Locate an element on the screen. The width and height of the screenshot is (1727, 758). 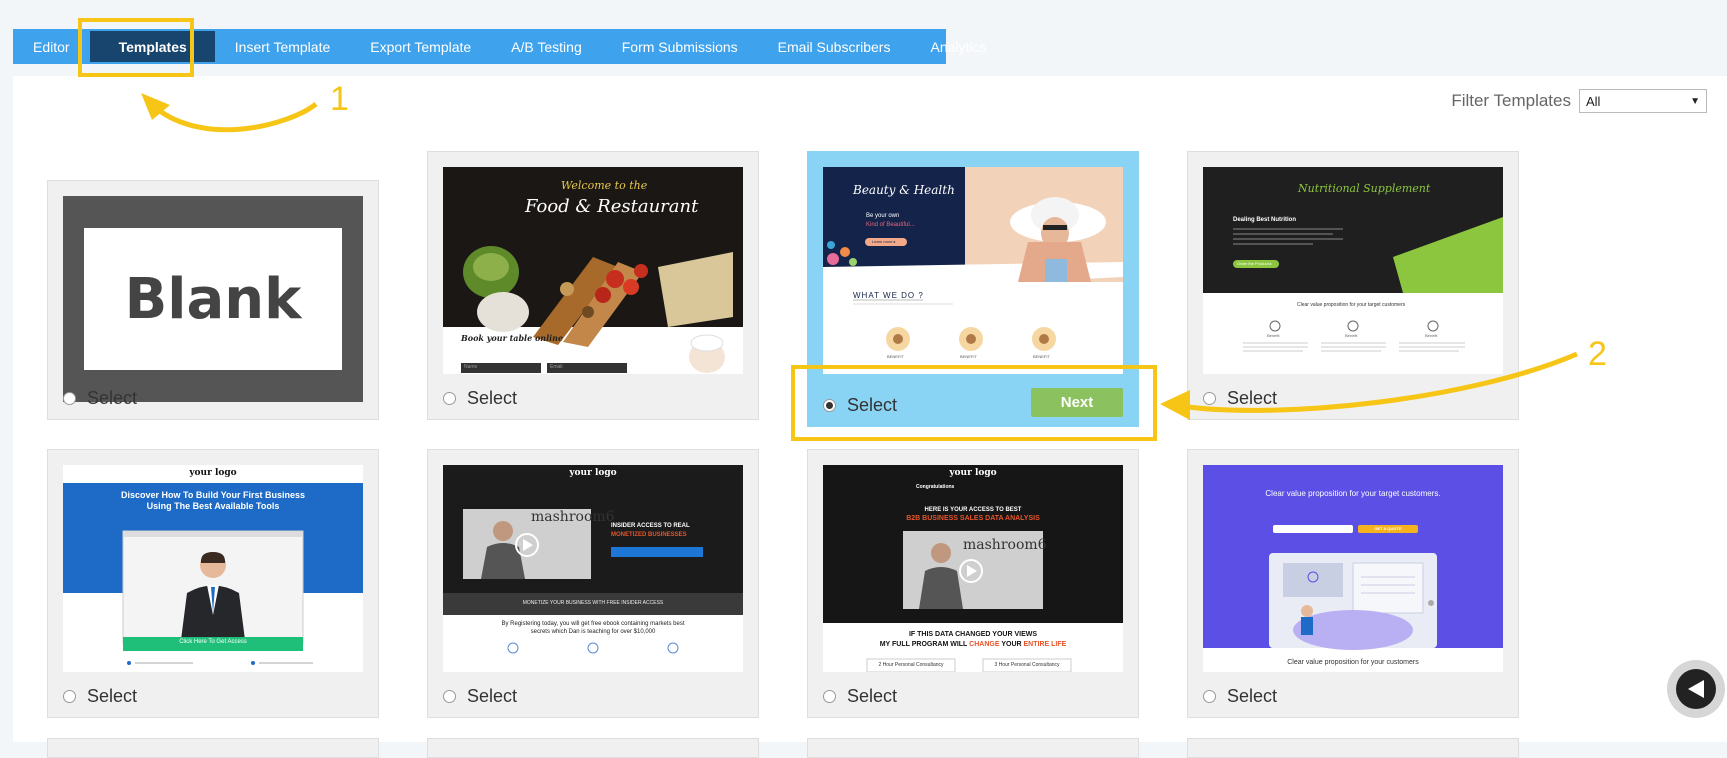
back-button is located at coordinates (1696, 689).